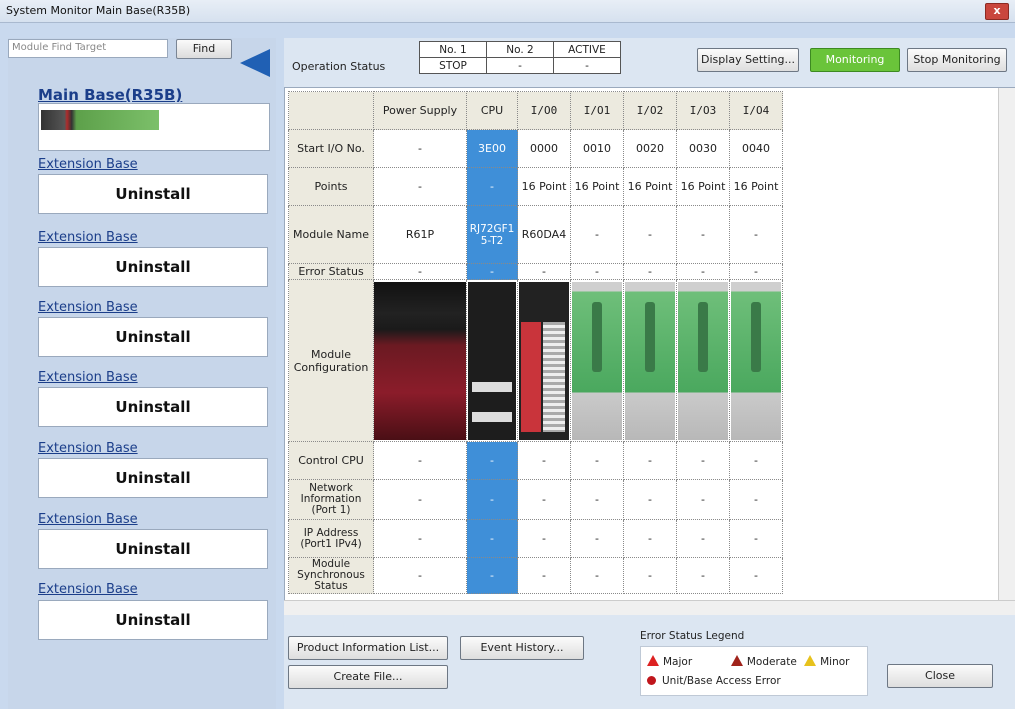 Image resolution: width=1015 pixels, height=709 pixels. Describe the element at coordinates (756, 360) in the screenshot. I see `io4-module-image` at that location.